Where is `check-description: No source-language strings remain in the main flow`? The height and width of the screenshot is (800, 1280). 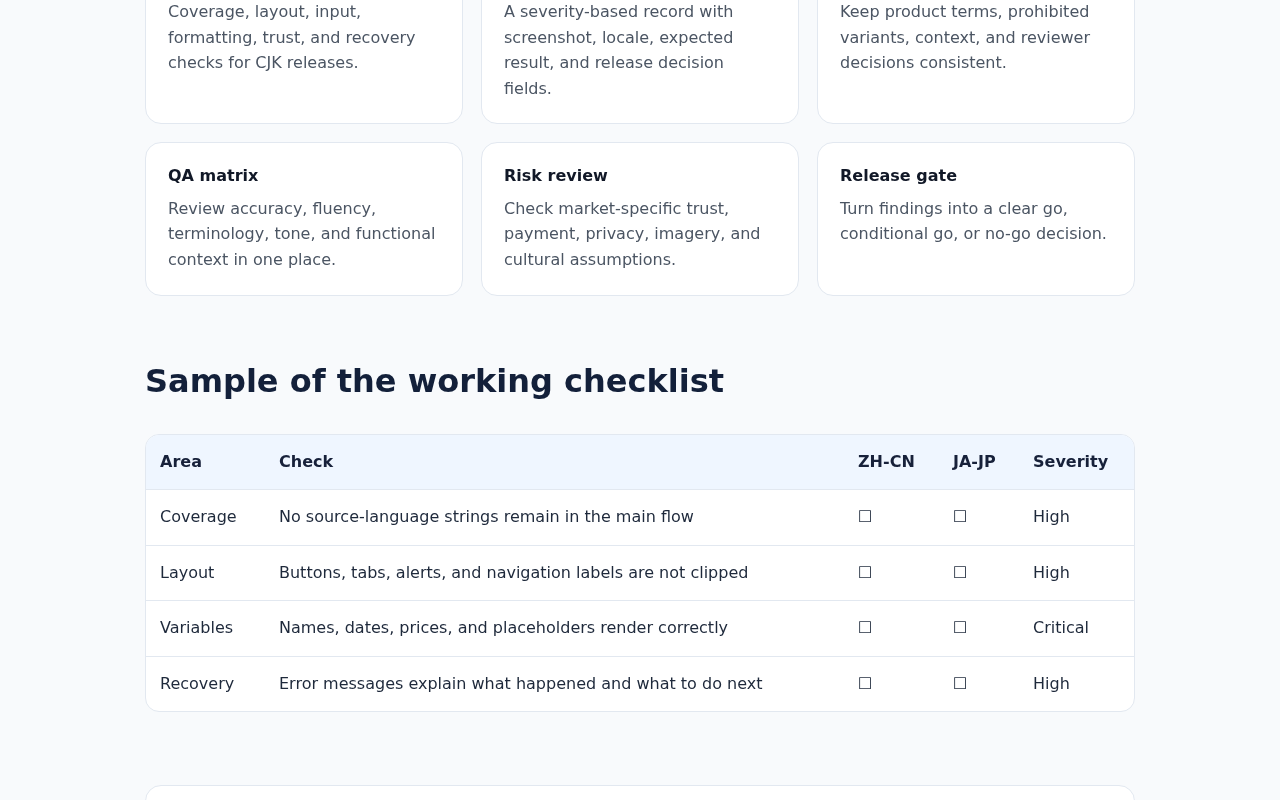
check-description: No source-language strings remain in the main flow is located at coordinates (486, 517).